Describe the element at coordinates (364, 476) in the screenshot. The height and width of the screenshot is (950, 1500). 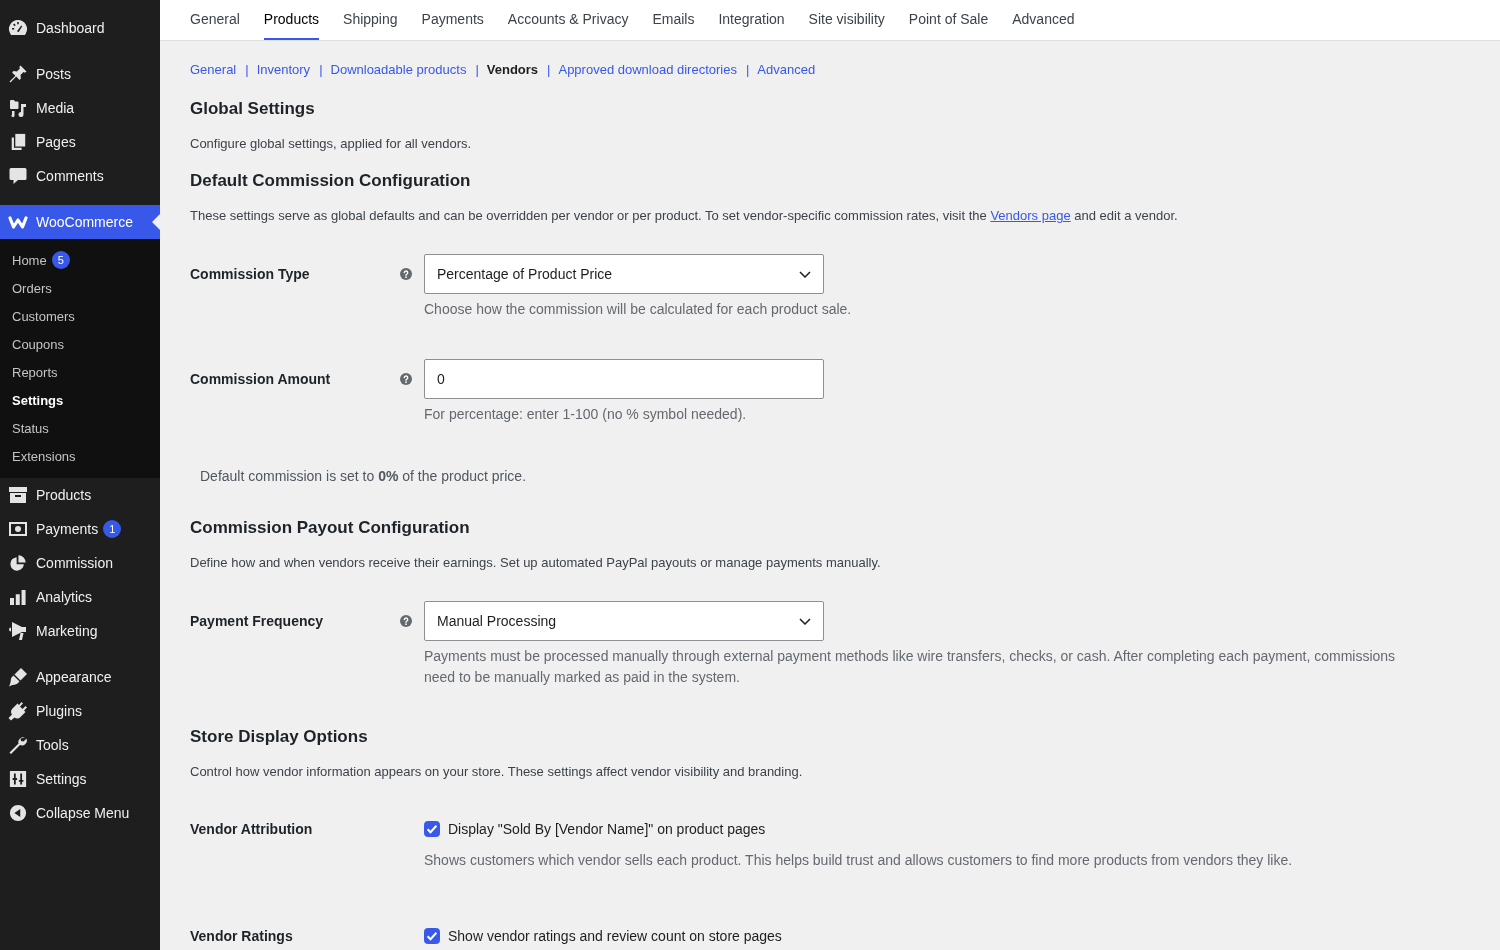
I see `info-note: Default commission is set to 0% of the product price.` at that location.